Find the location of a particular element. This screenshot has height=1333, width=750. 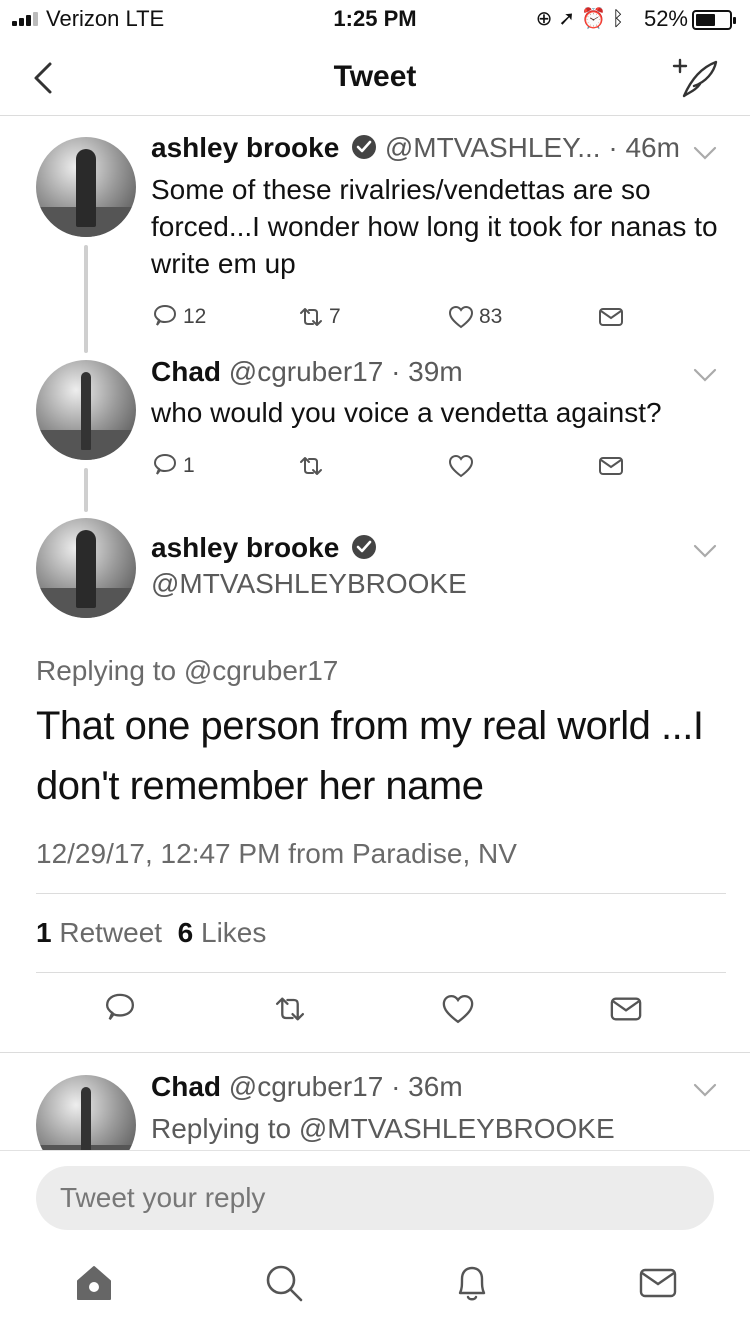

tweet-time: · 46m is located at coordinates (644, 147).